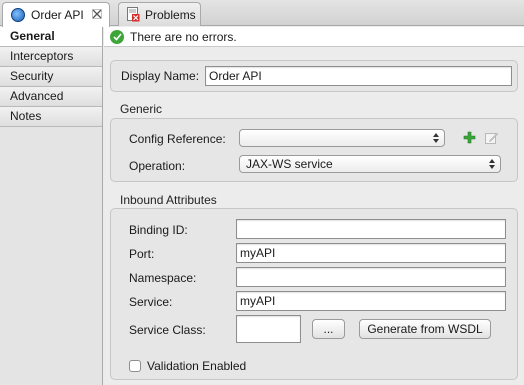  What do you see at coordinates (133, 14) in the screenshot?
I see `problems-icon` at bounding box center [133, 14].